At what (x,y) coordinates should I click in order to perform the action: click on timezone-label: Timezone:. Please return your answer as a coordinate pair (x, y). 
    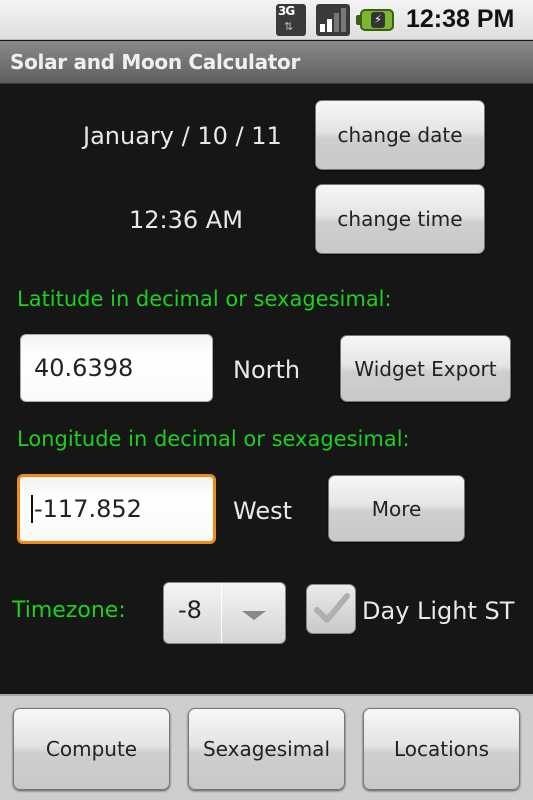
    Looking at the image, I should click on (69, 610).